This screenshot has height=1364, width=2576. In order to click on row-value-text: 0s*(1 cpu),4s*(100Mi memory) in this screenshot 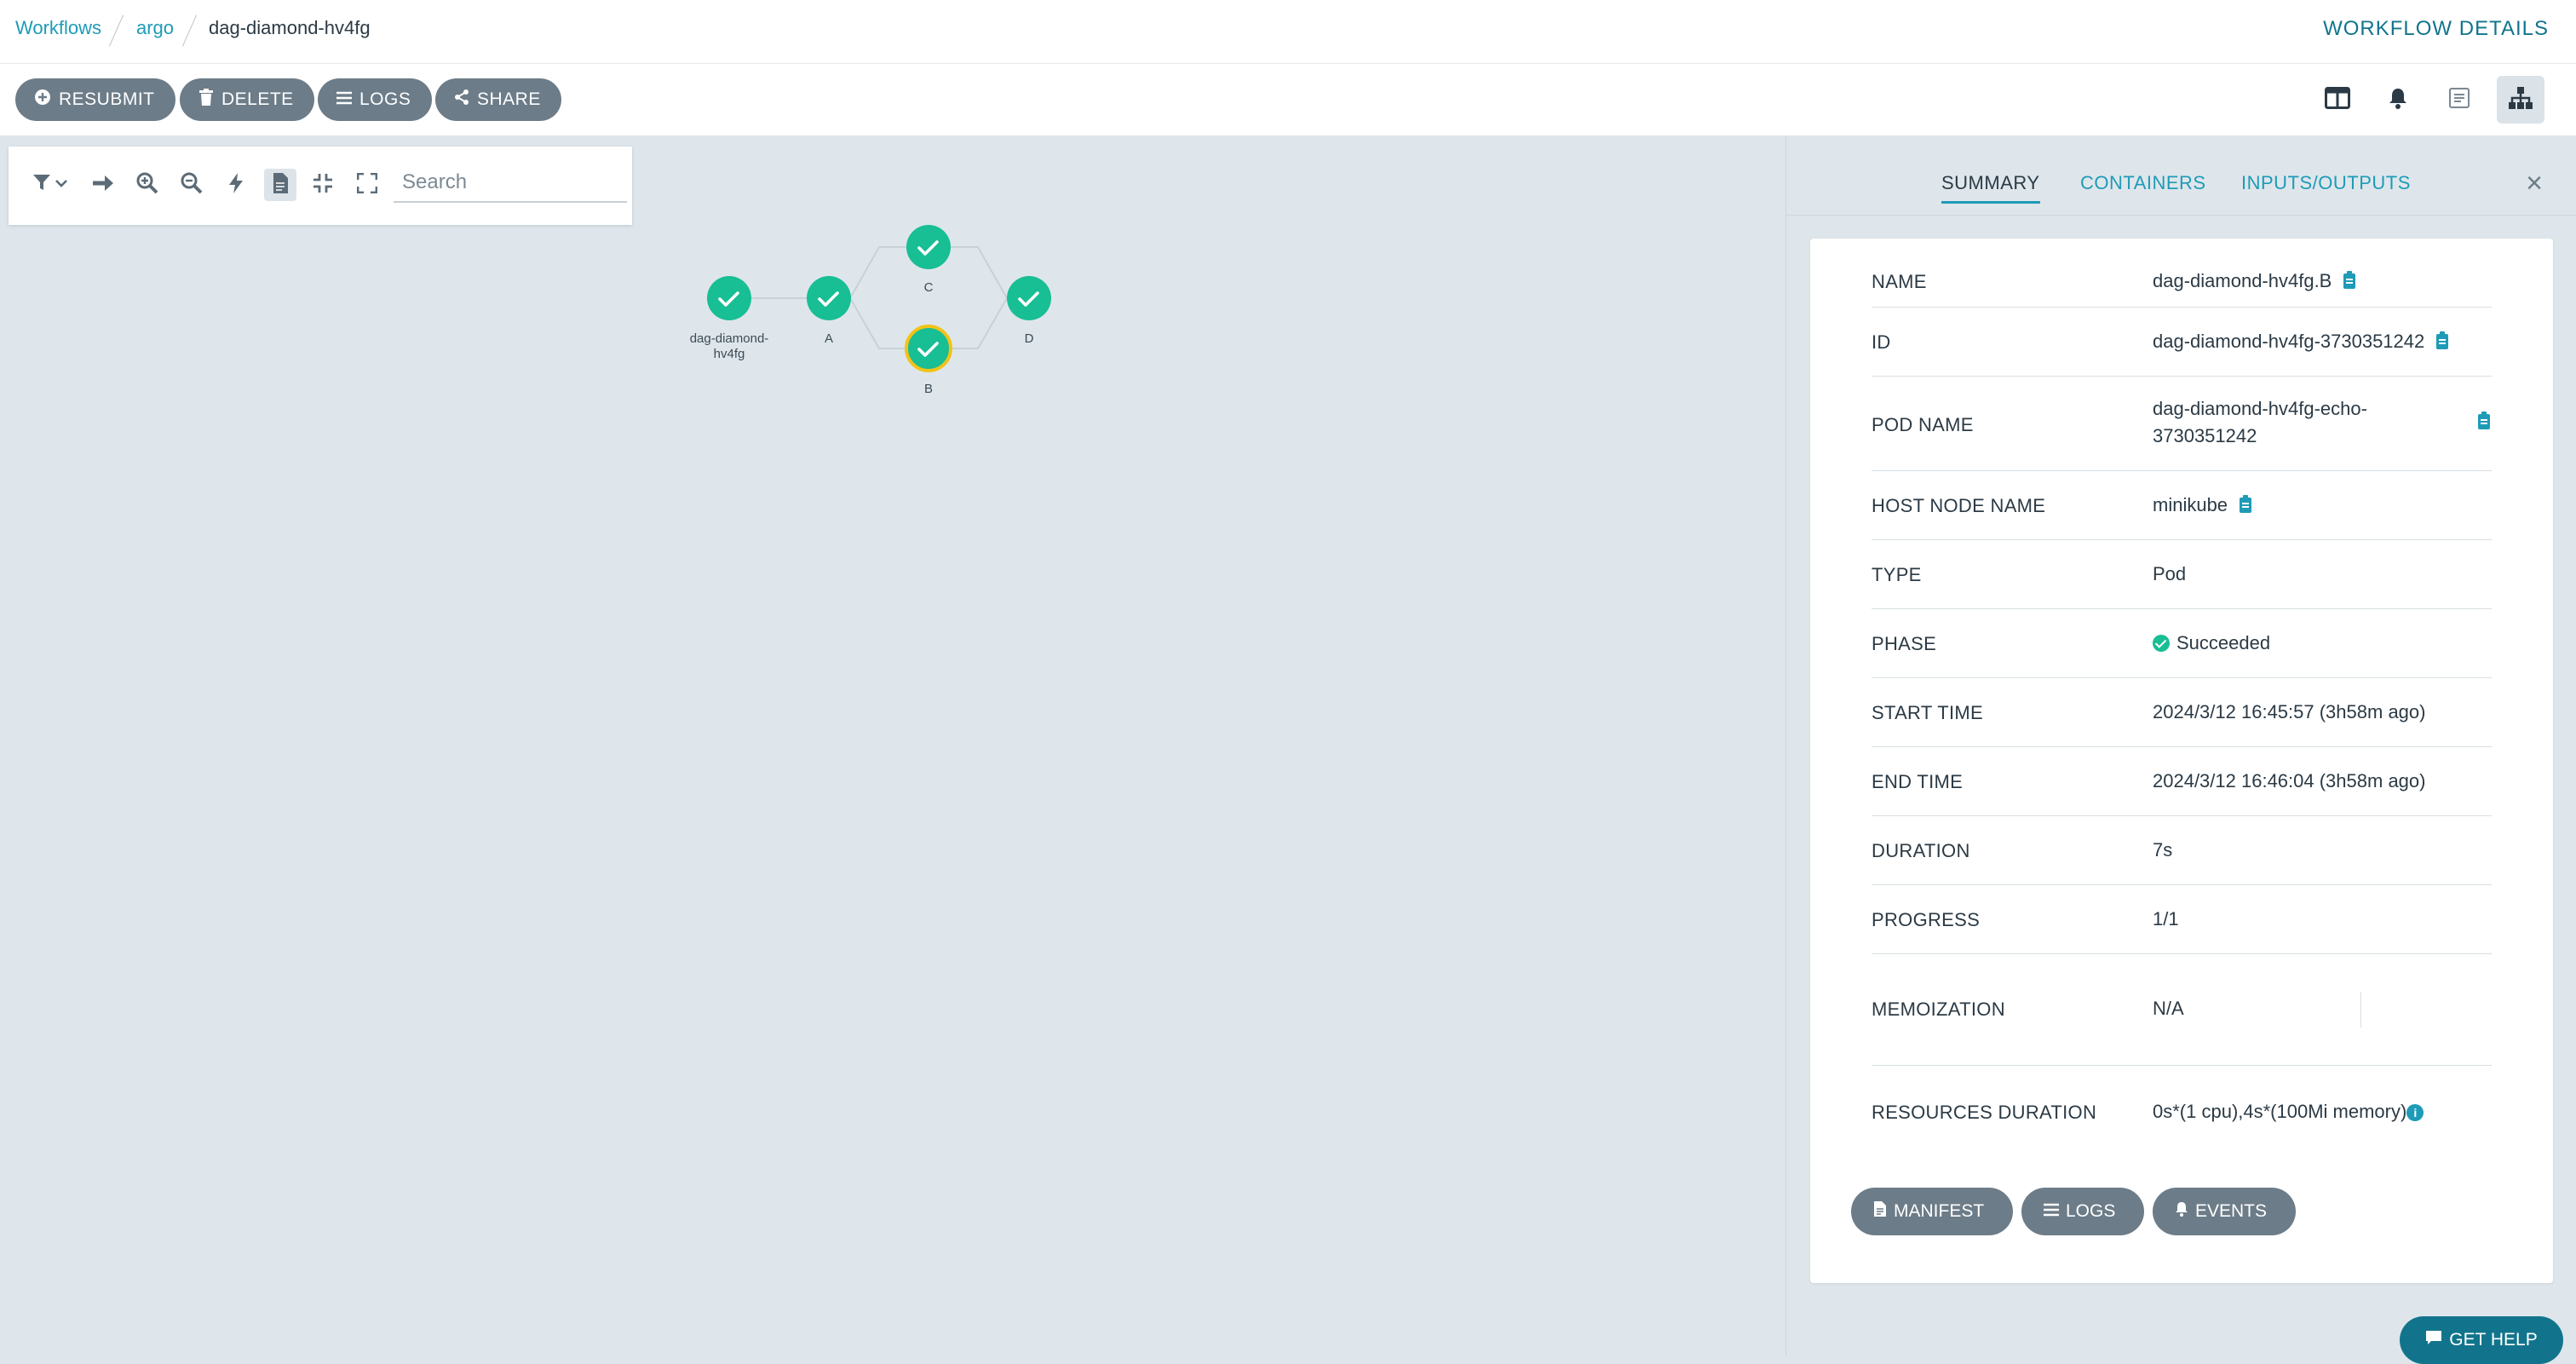, I will do `click(2280, 1111)`.